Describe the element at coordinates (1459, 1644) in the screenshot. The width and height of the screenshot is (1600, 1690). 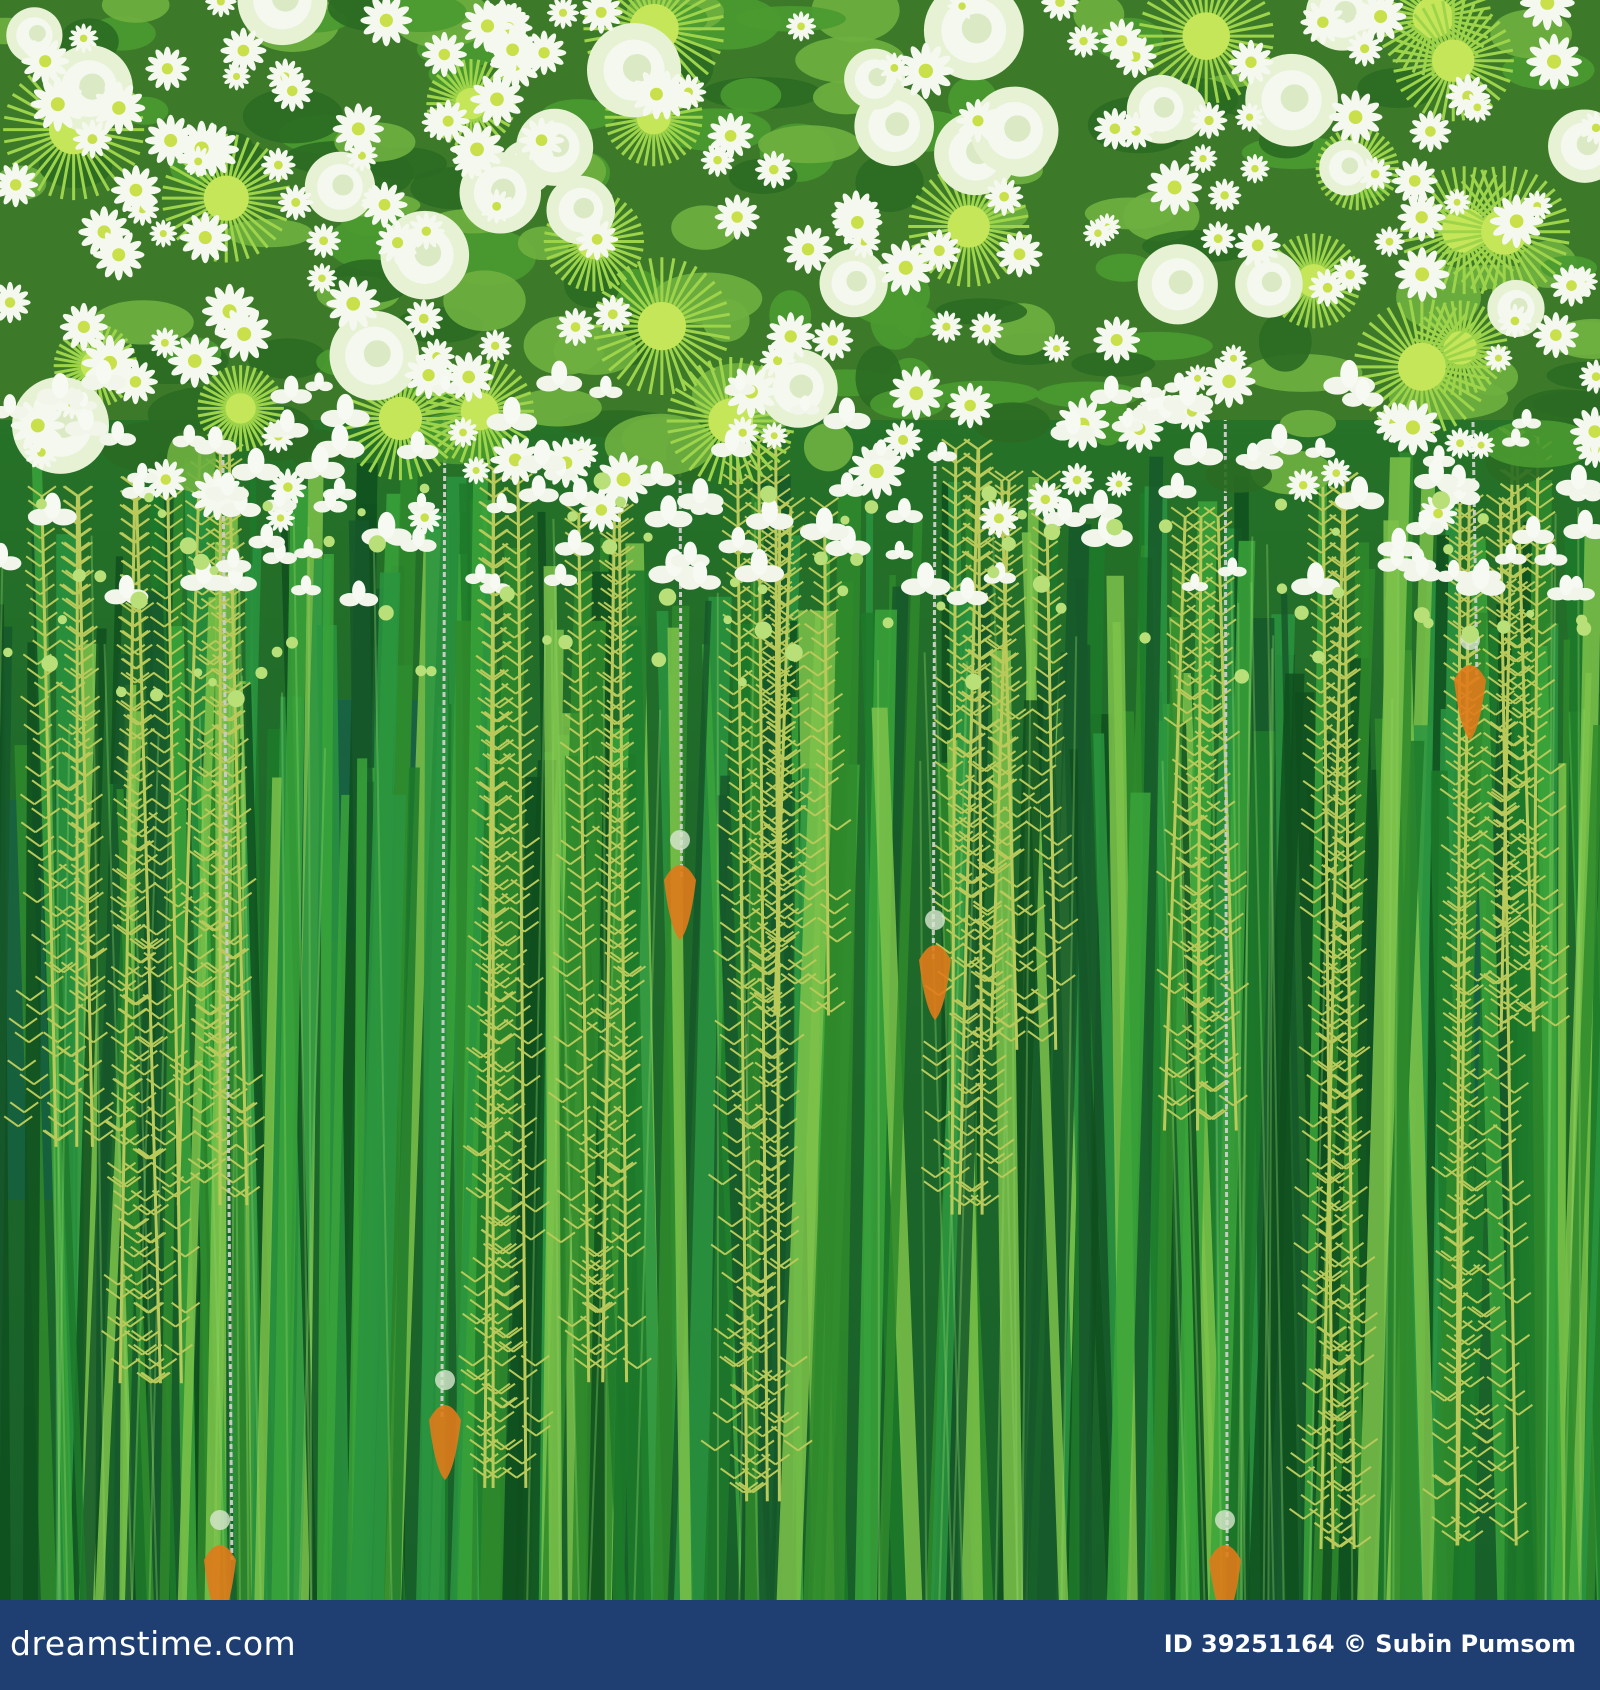
I see `photographer-credit: © Subin Pumsom` at that location.